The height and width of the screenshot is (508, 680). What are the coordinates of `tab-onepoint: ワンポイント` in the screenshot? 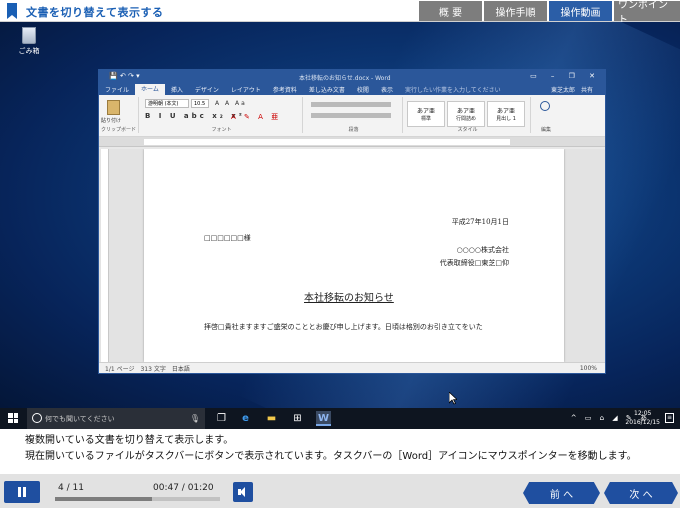 It's located at (647, 13).